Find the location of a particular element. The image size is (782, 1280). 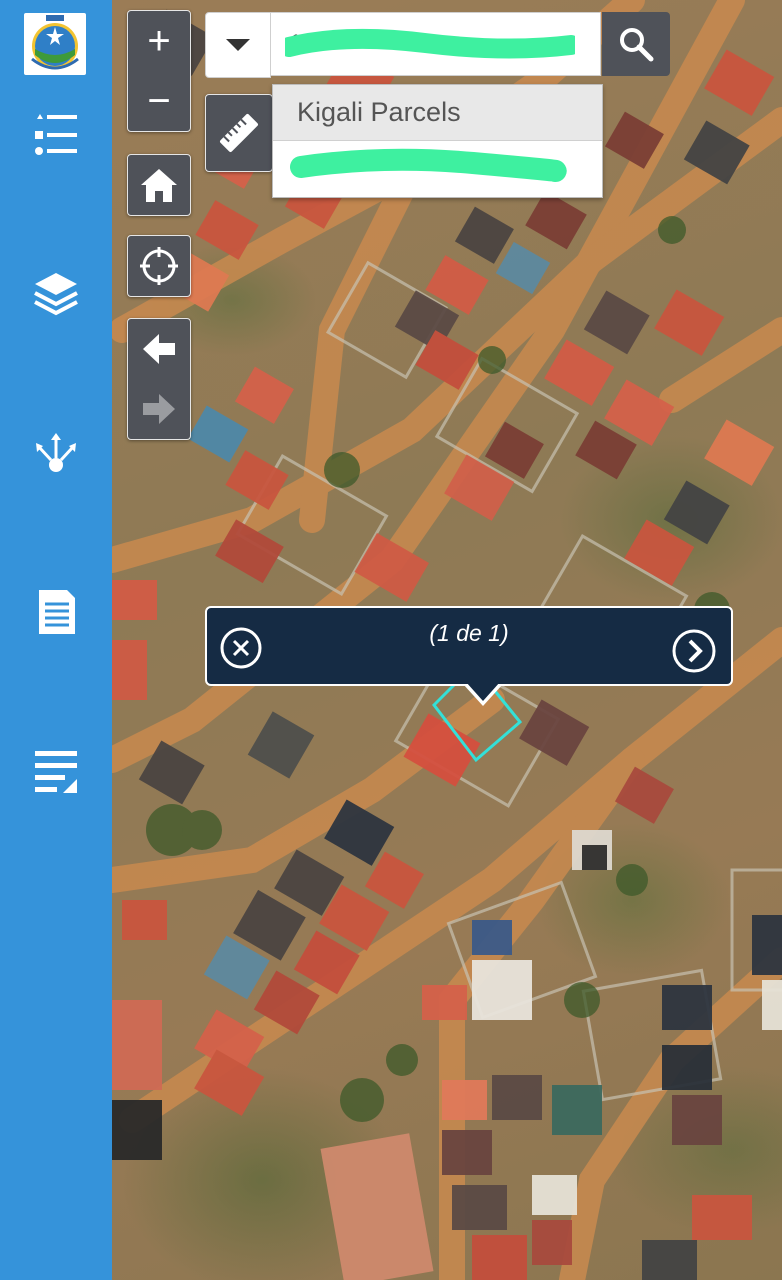

forward-button is located at coordinates (159, 409).